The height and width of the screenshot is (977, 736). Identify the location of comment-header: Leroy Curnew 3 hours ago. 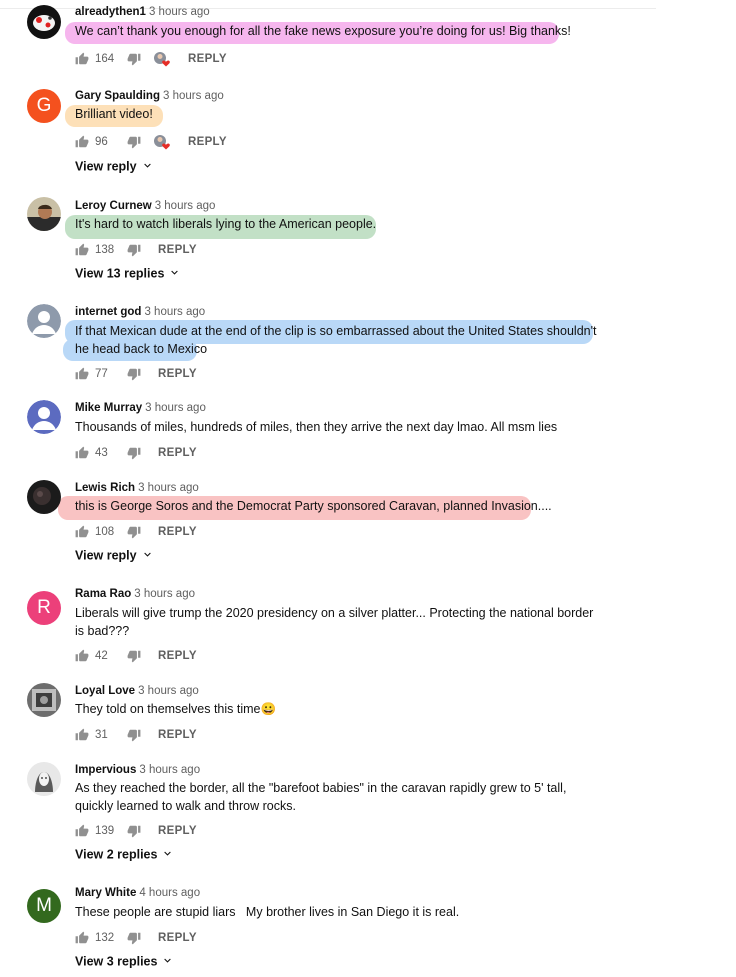
(145, 206).